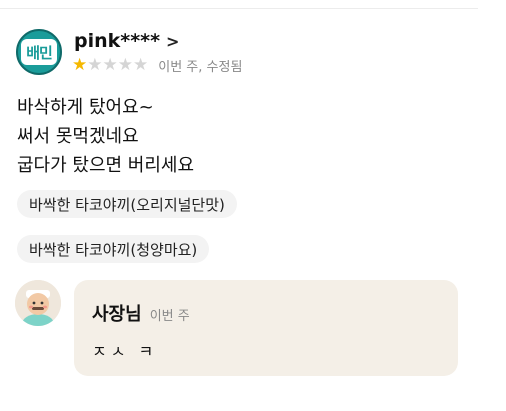  Describe the element at coordinates (127, 204) in the screenshot. I see `menu-tag: 바싹한 타코야끼(오리지널단맛)` at that location.